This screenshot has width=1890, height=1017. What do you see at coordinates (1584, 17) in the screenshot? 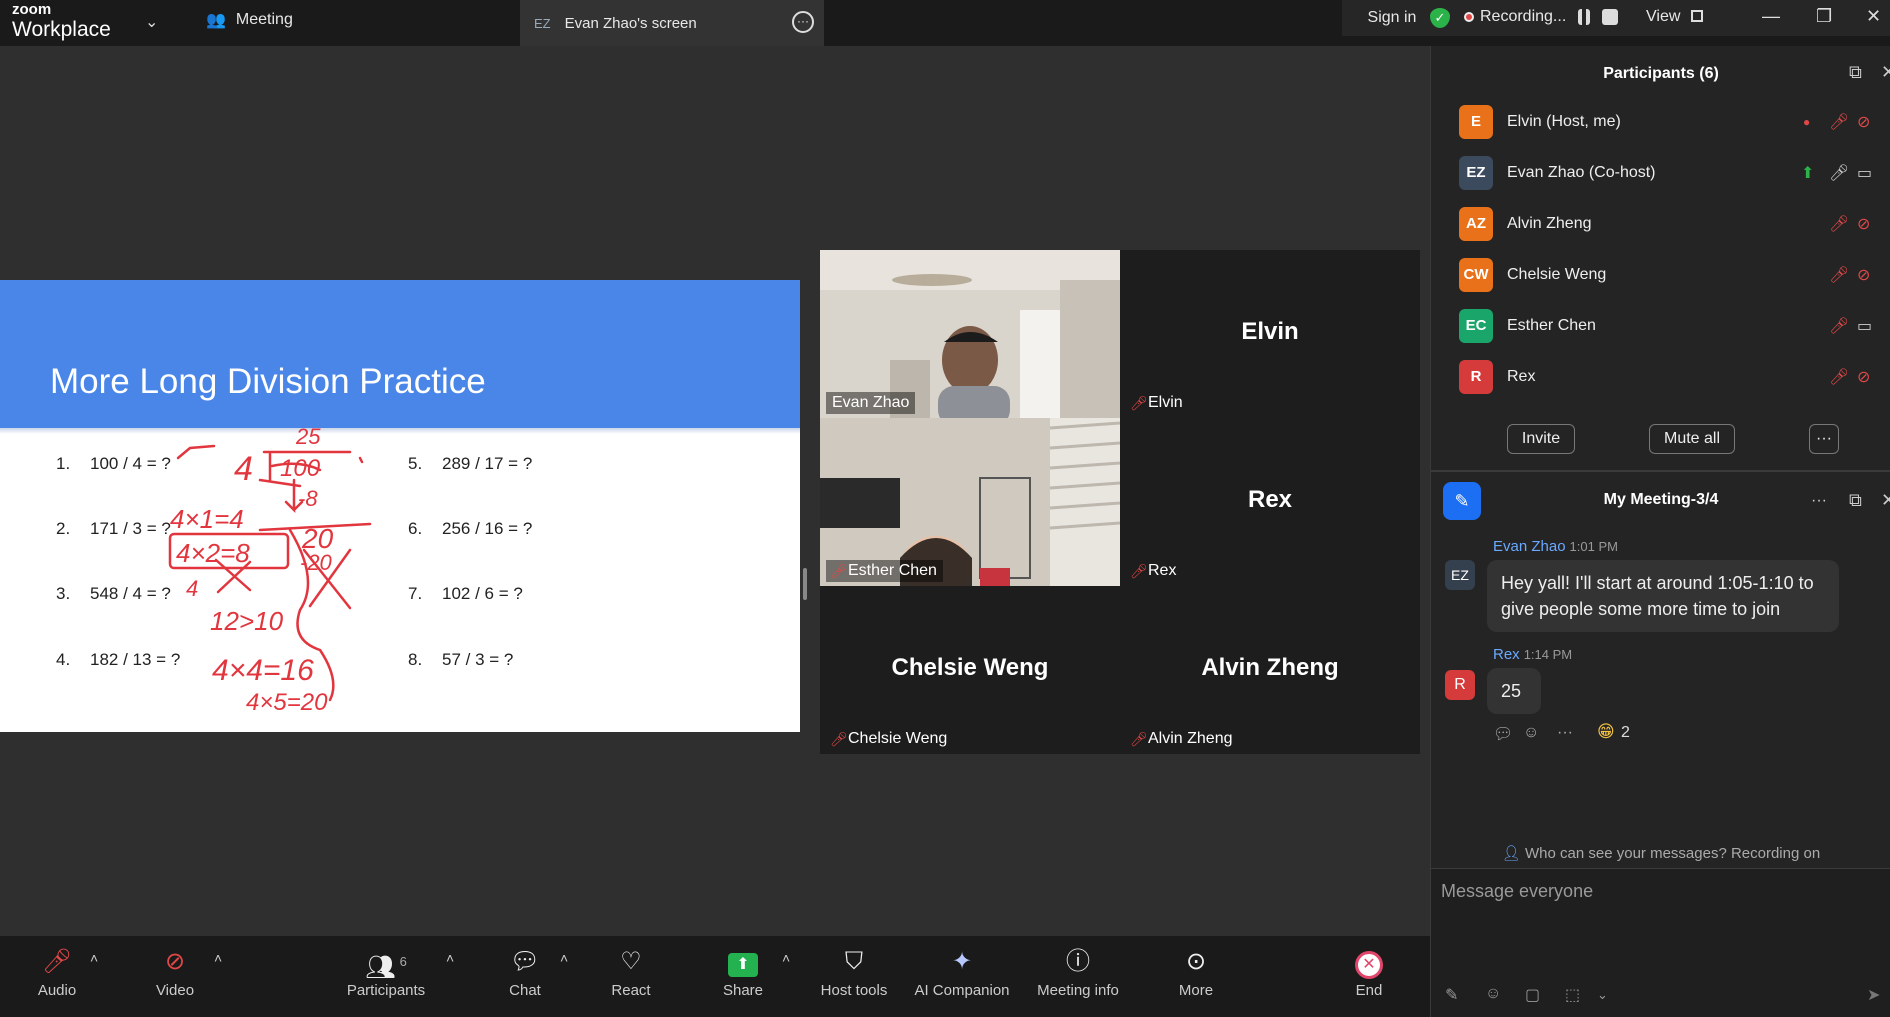
I see `pause-recording-button` at bounding box center [1584, 17].